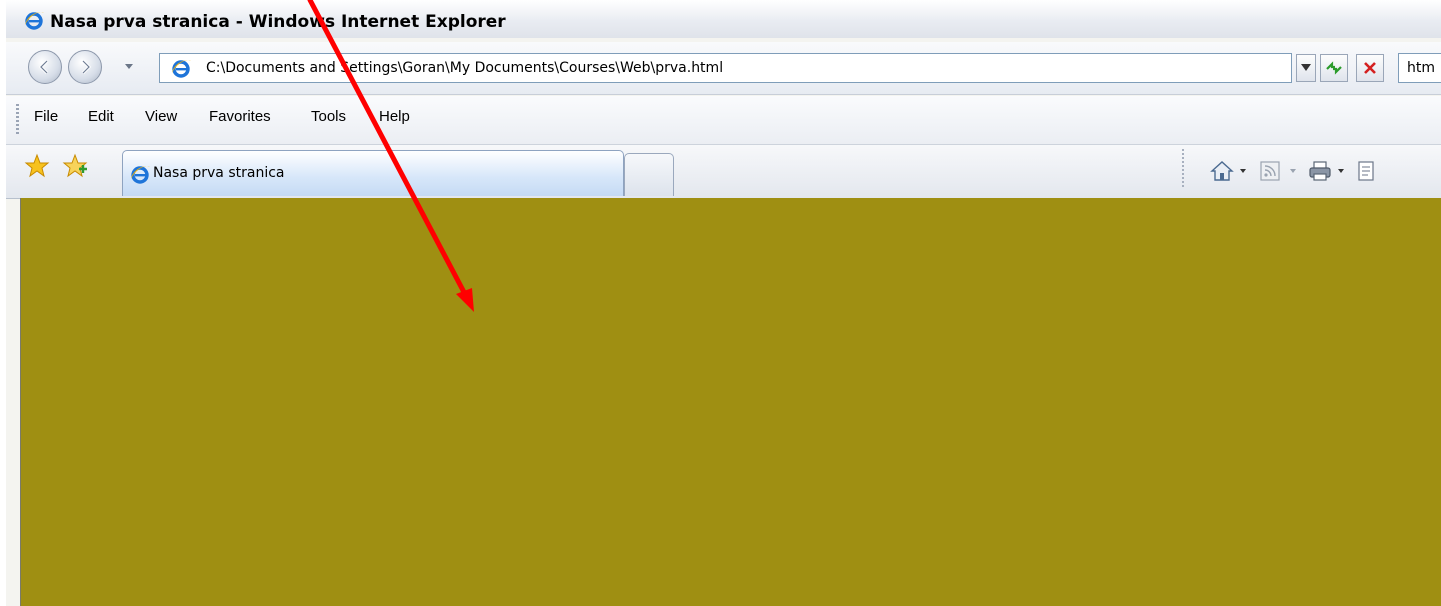 This screenshot has height=606, width=1441. I want to click on arrow-head, so click(465, 300).